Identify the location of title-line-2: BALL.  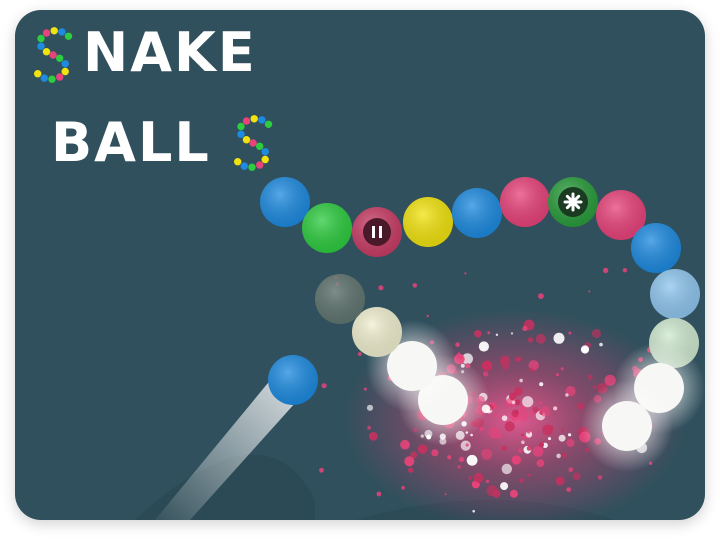
(131, 142).